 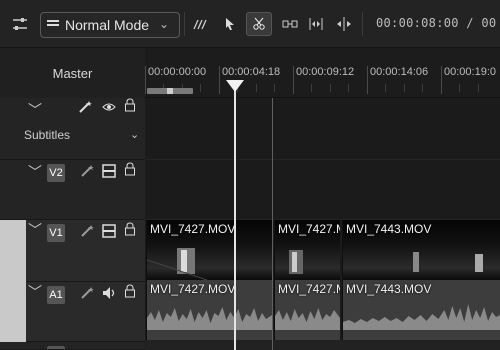 What do you see at coordinates (72, 312) in the screenshot?
I see `a1-track-header: ﹀ A1` at bounding box center [72, 312].